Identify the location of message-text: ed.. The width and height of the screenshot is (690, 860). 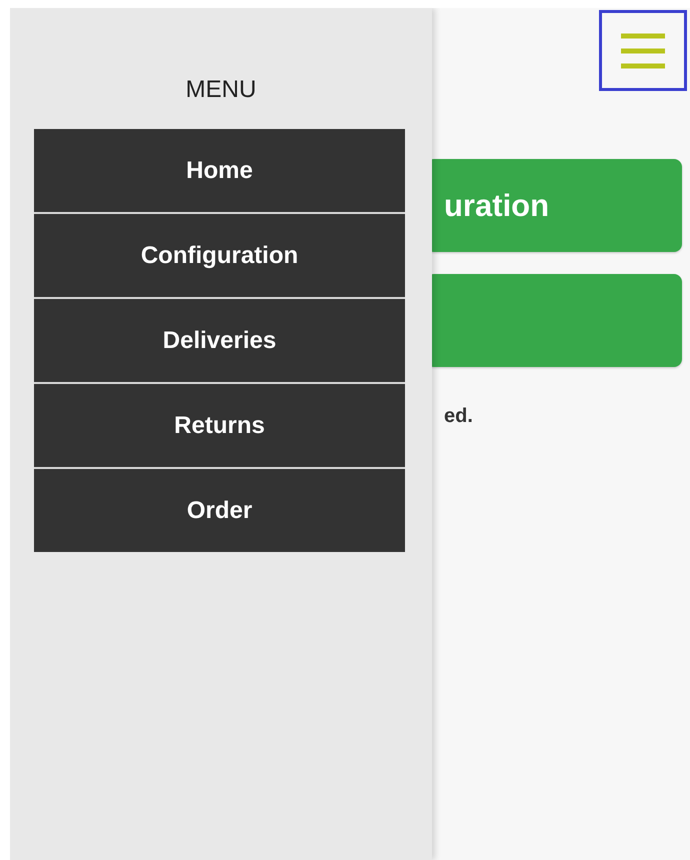
(458, 416).